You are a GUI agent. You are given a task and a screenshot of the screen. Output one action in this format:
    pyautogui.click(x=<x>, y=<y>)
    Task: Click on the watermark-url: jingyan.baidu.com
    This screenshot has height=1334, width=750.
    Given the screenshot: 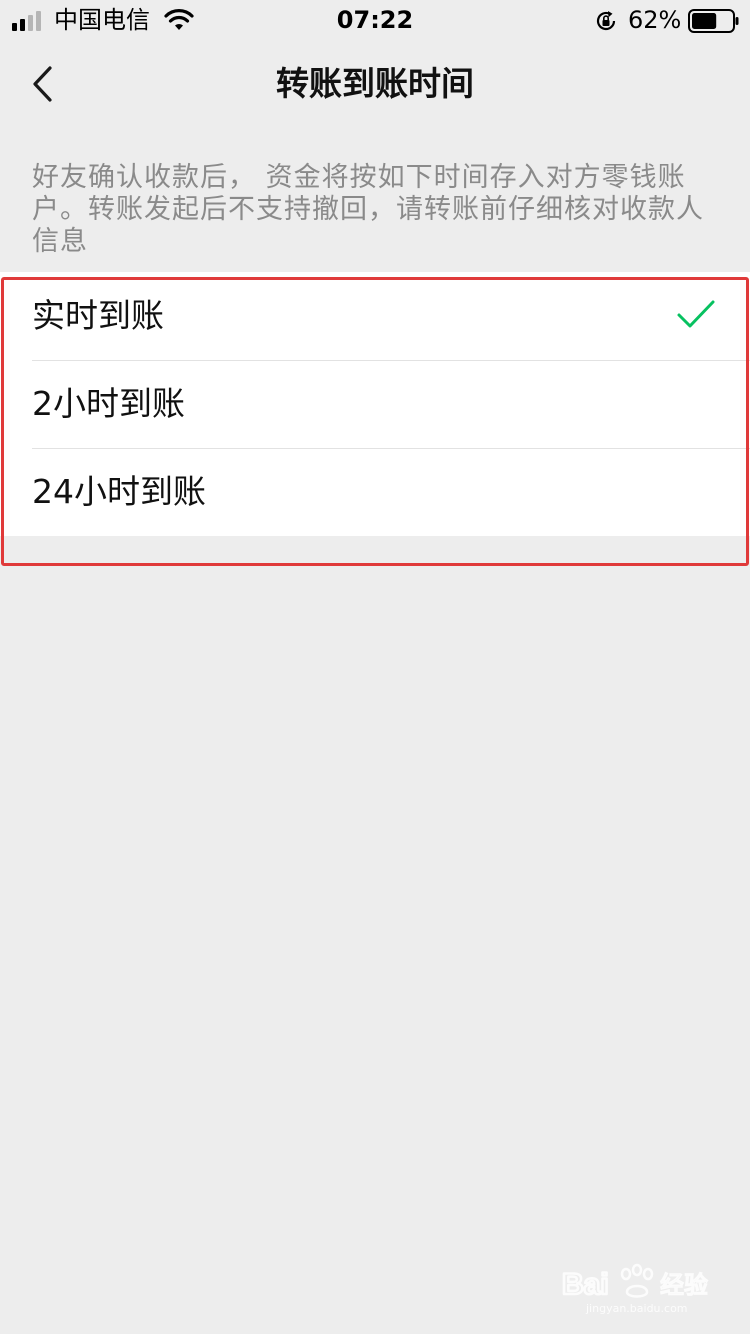 What is the action you would take?
    pyautogui.click(x=636, y=1308)
    